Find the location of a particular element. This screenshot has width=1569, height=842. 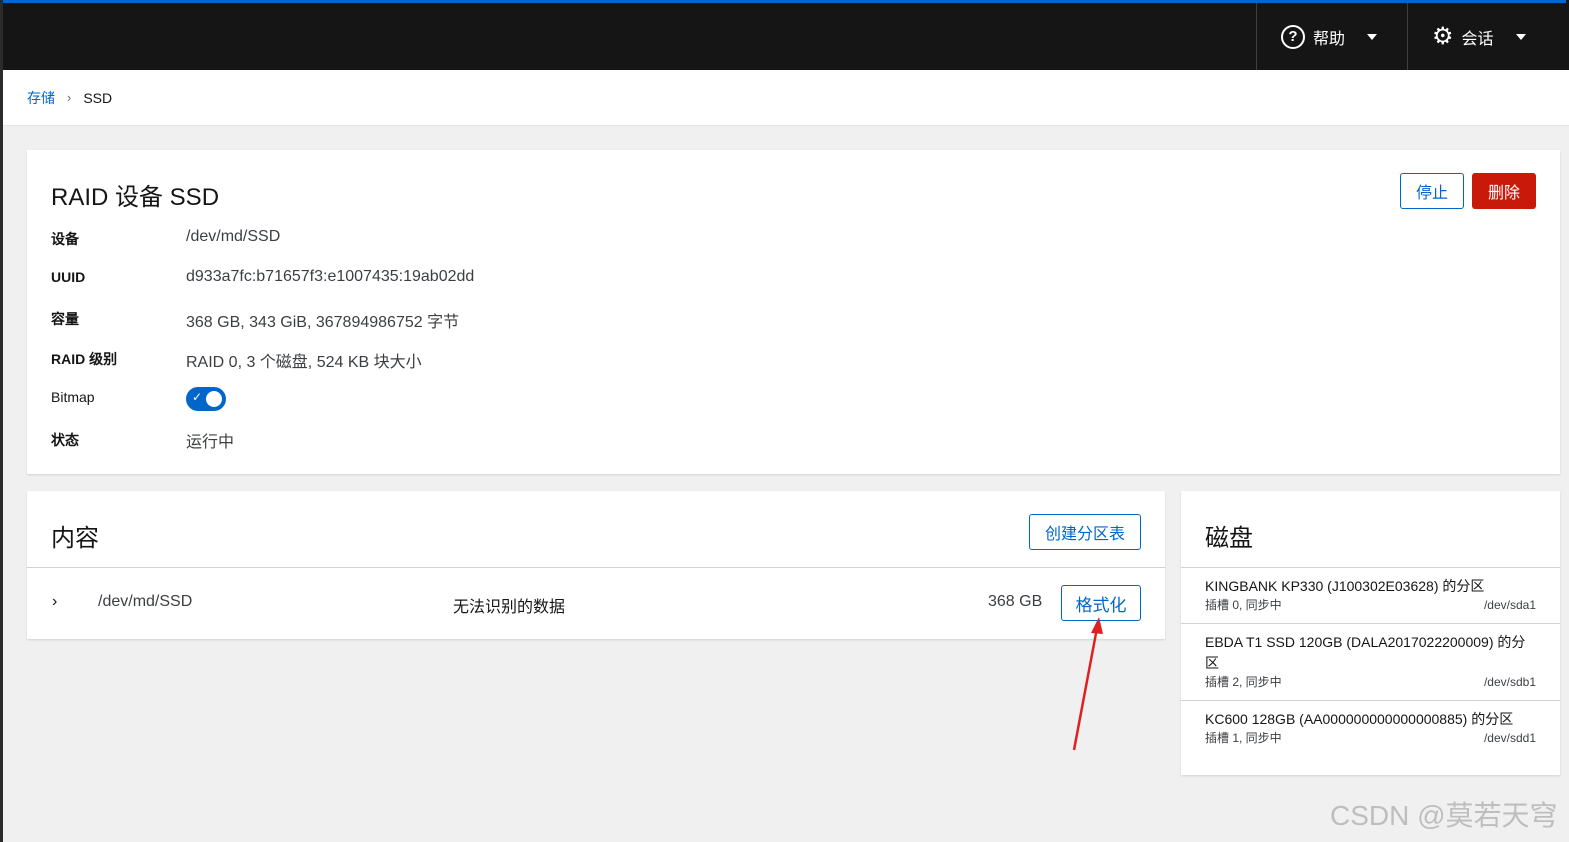

disk-name: KINGBANK KP330 (J100302E03628) 的分区 is located at coordinates (1345, 586).